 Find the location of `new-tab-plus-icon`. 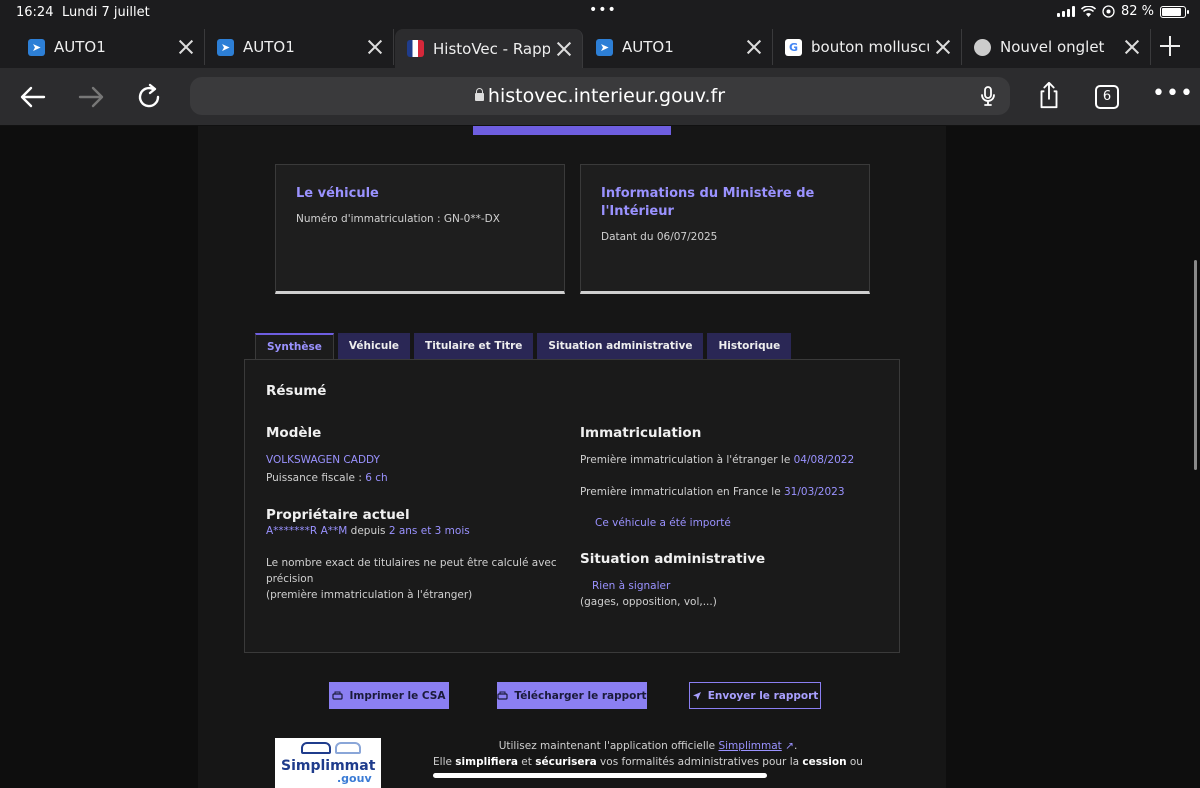

new-tab-plus-icon is located at coordinates (1170, 46).